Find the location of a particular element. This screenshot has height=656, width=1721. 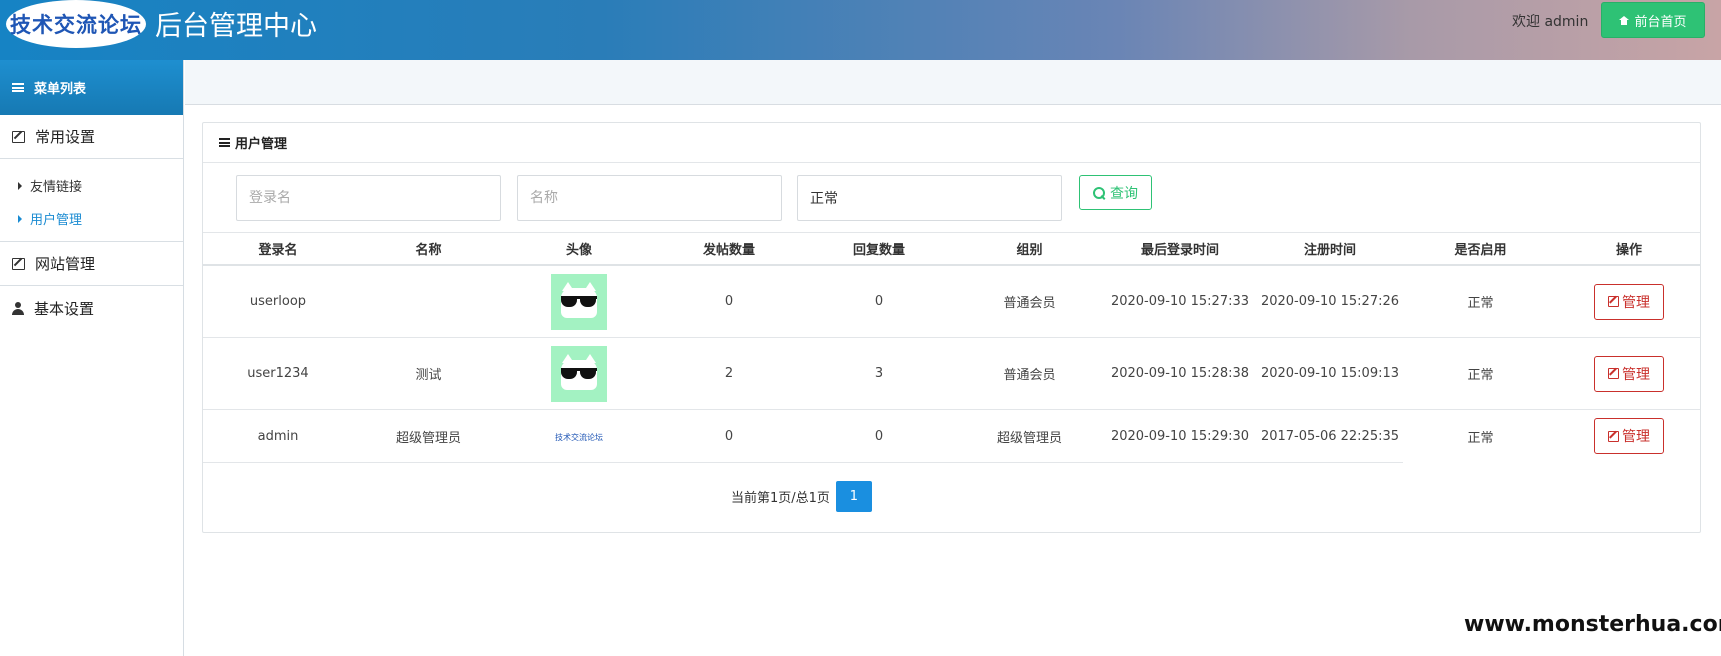

registered-cell: 2017-05-06 22:25:35 is located at coordinates (1330, 436).